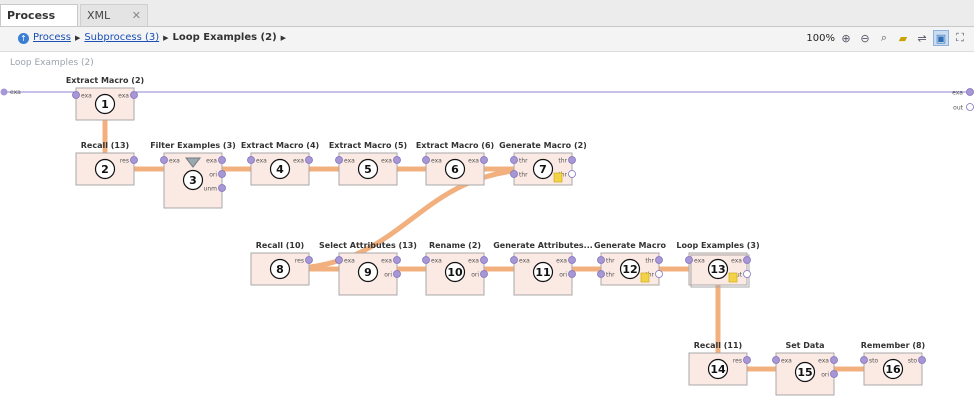 The width and height of the screenshot is (974, 411). Describe the element at coordinates (368, 272) in the screenshot. I see `step-number: 9` at that location.